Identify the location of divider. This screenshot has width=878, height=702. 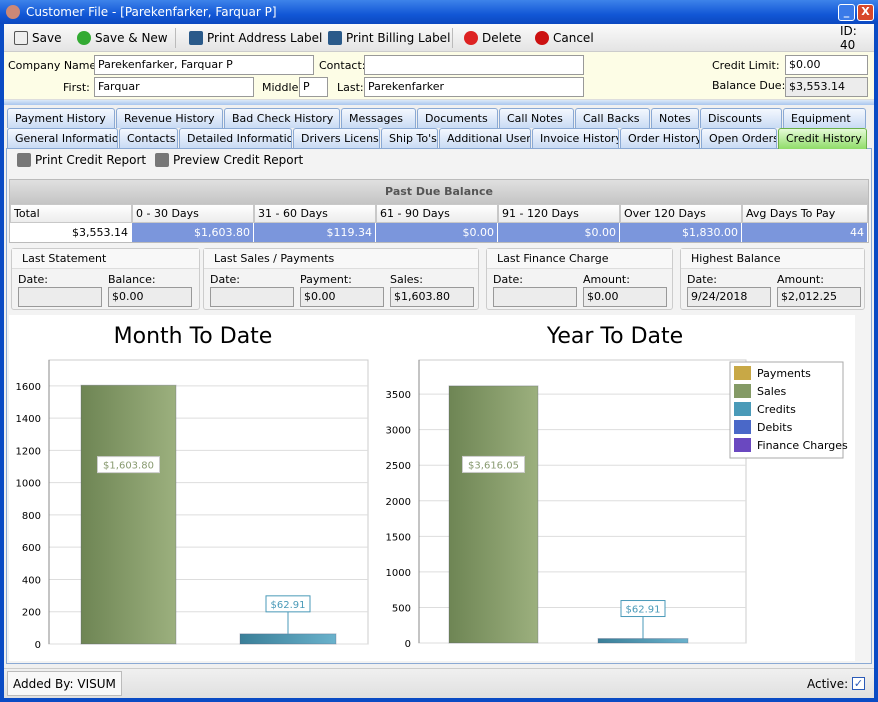
(452, 38).